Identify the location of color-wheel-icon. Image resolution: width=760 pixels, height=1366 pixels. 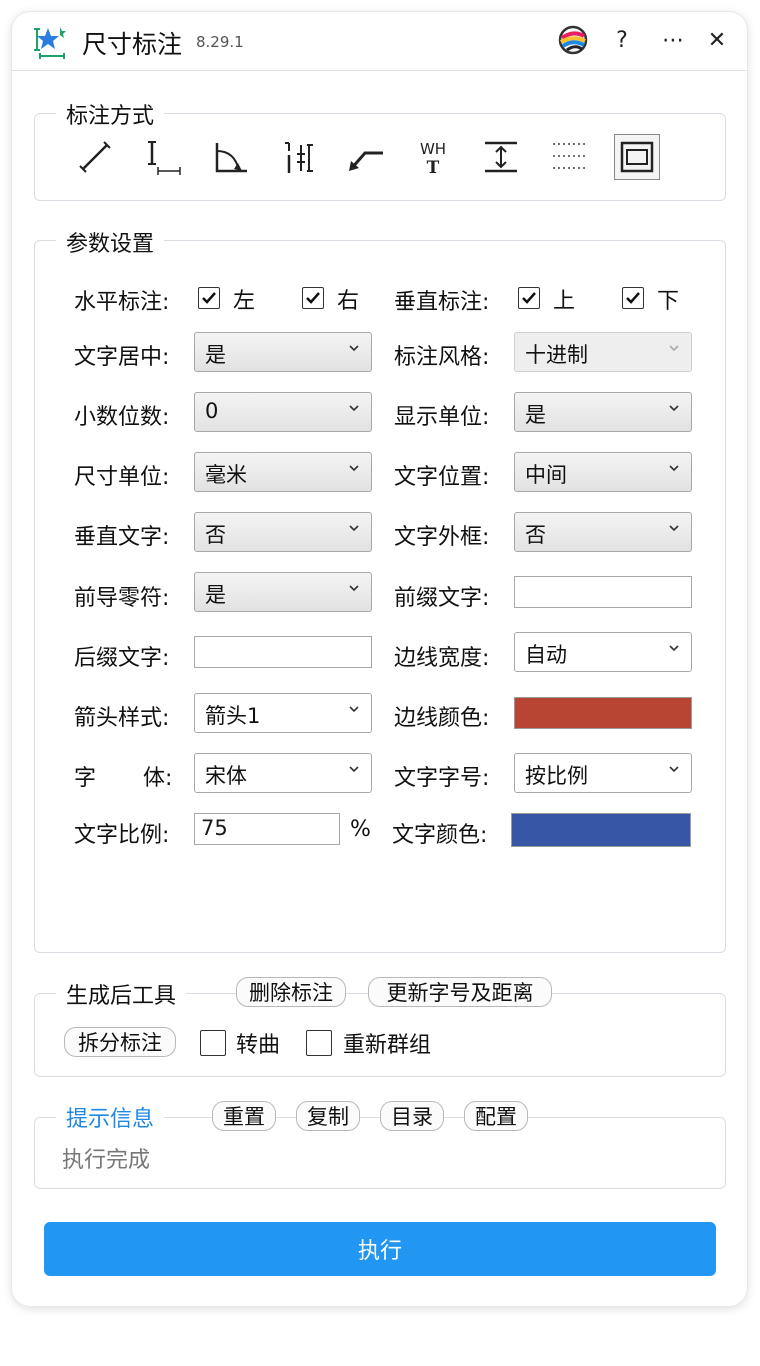
(573, 40).